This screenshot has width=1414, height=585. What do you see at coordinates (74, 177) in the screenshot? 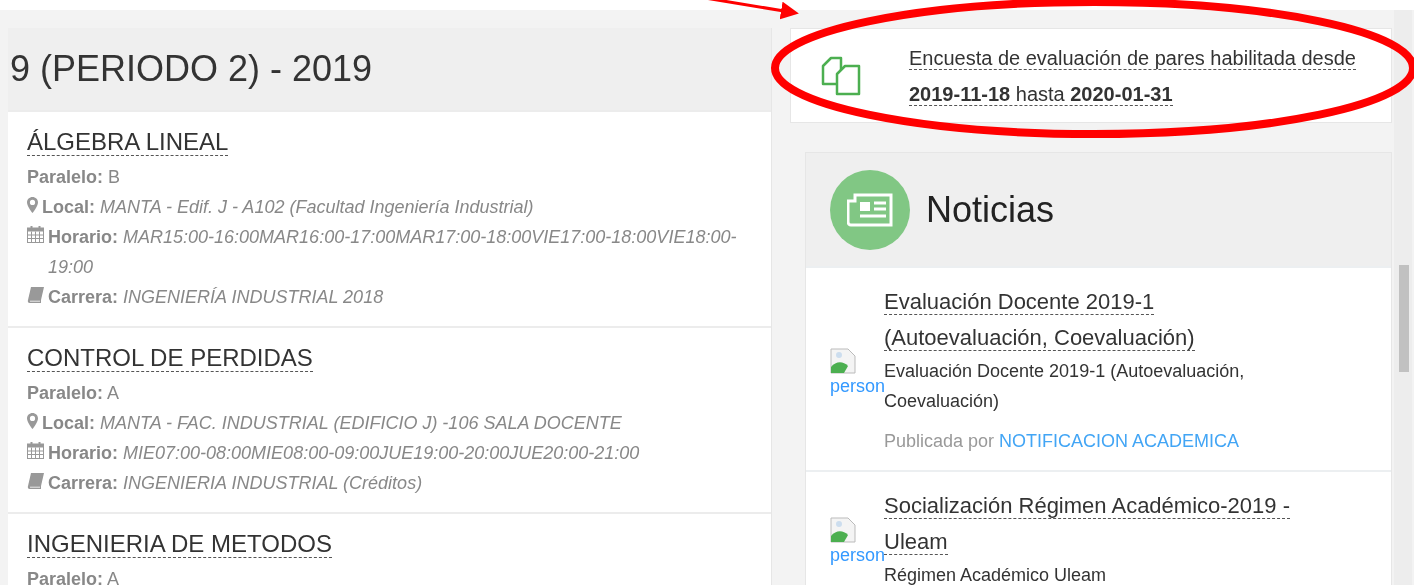
I see `course-detail: Paralelo: B` at bounding box center [74, 177].